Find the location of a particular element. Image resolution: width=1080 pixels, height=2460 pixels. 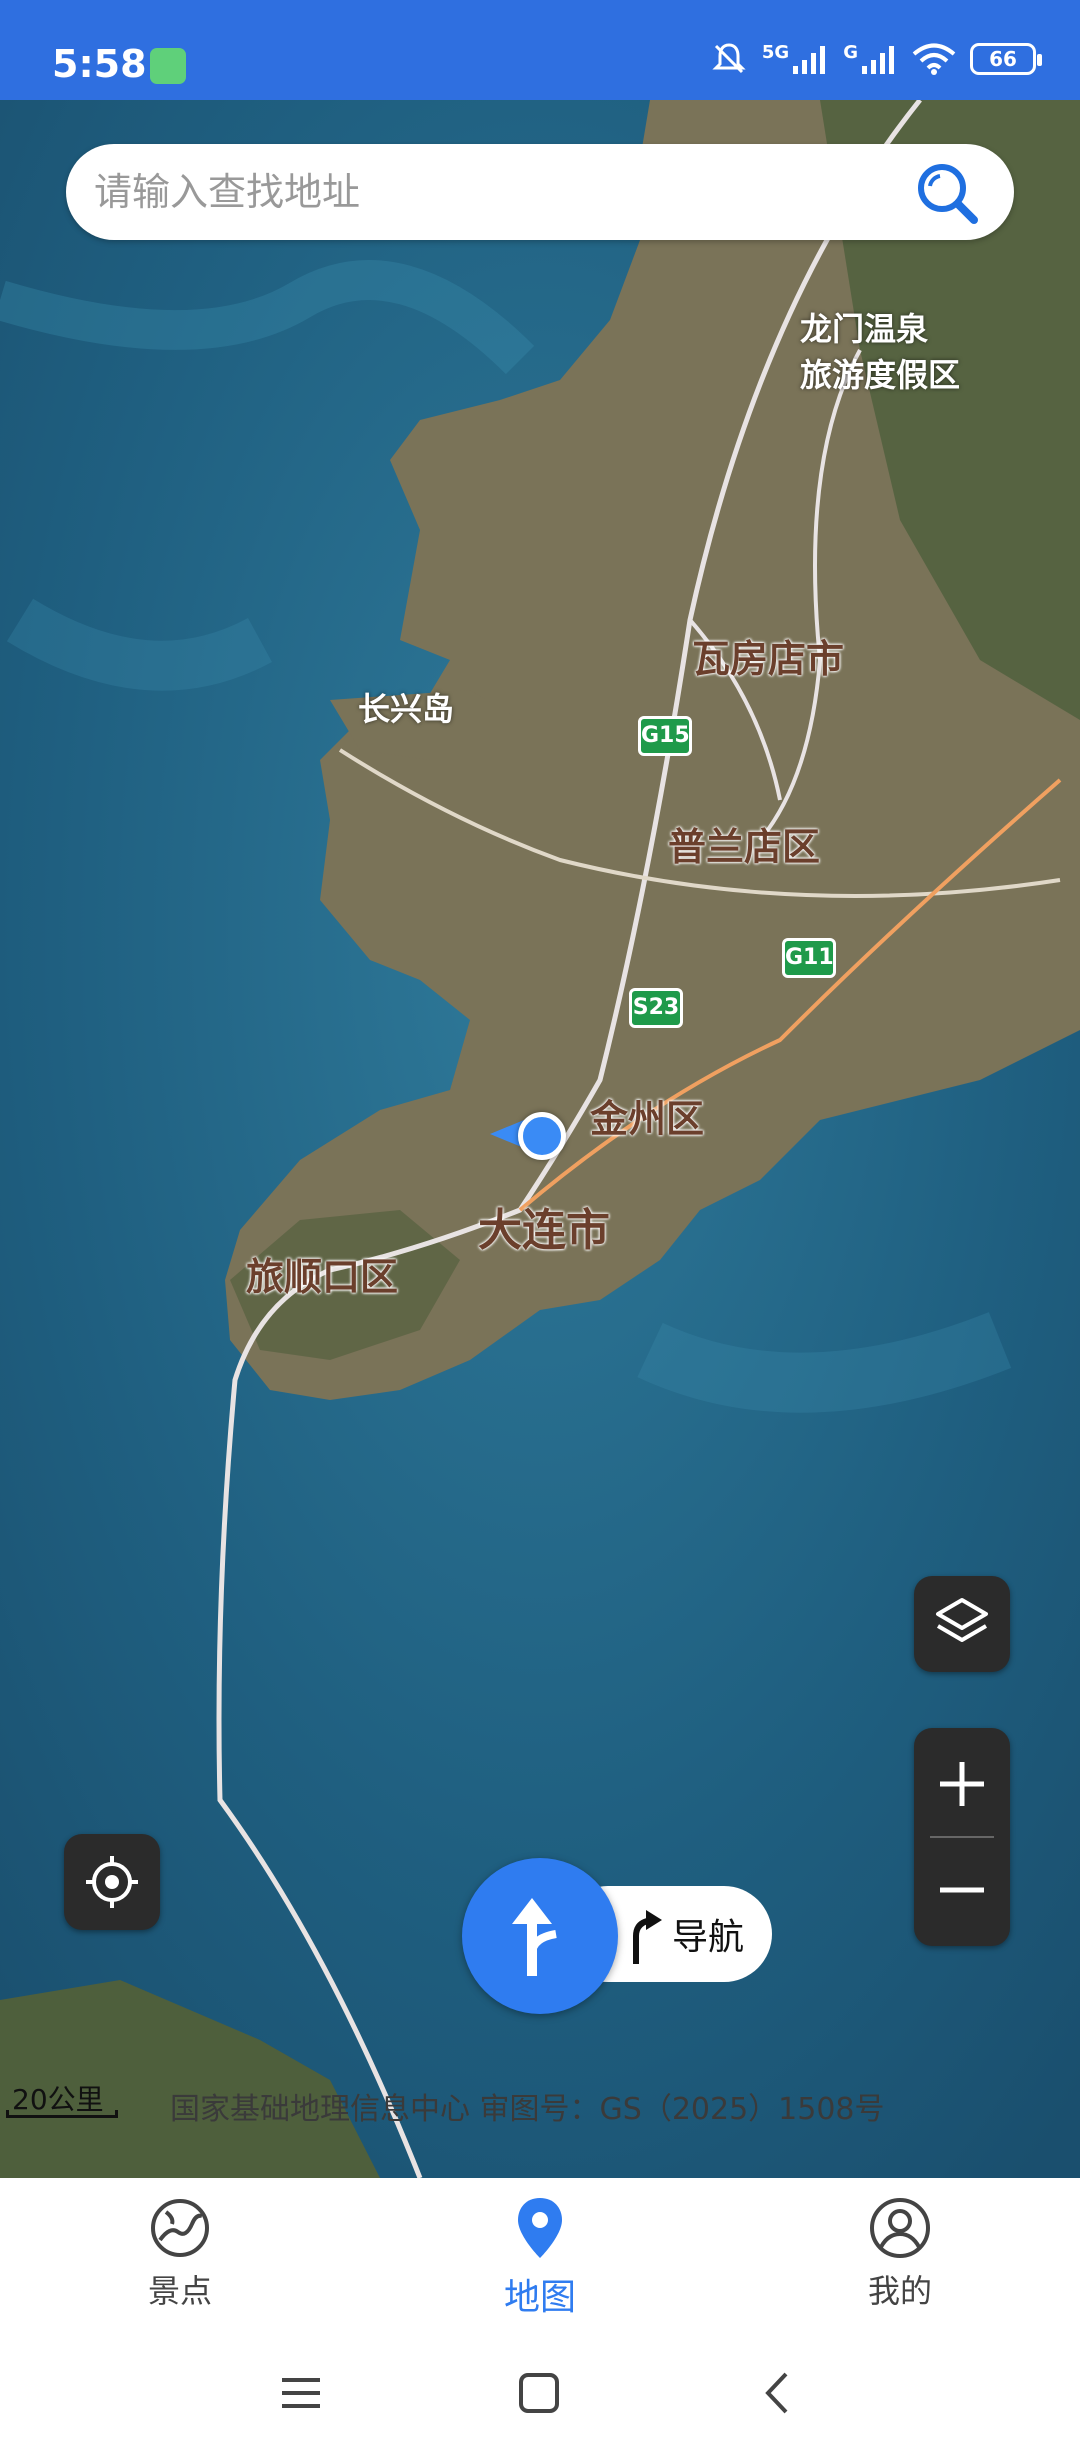

bell-muted-icon is located at coordinates (729, 58).